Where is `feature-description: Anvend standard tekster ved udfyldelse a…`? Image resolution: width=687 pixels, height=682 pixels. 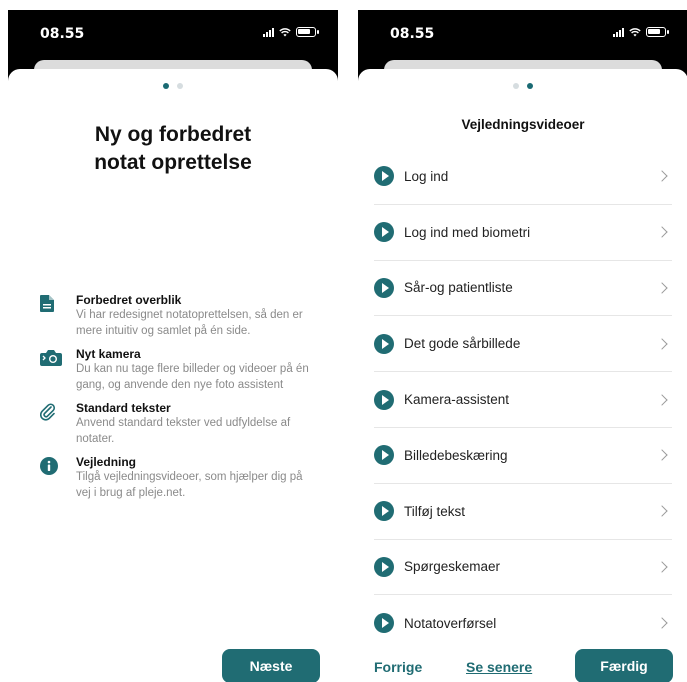
feature-description: Anvend standard tekster ved udfyldelse a… is located at coordinates (183, 431).